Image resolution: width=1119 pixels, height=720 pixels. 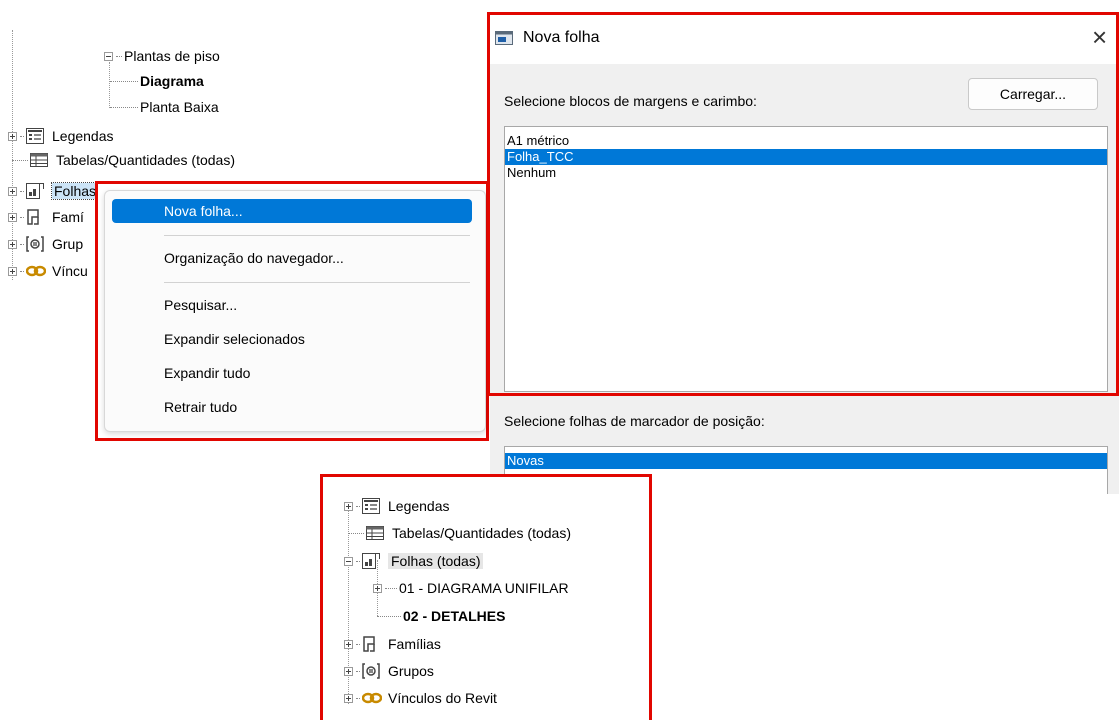 What do you see at coordinates (83, 136) in the screenshot?
I see `tree-label: Legendas` at bounding box center [83, 136].